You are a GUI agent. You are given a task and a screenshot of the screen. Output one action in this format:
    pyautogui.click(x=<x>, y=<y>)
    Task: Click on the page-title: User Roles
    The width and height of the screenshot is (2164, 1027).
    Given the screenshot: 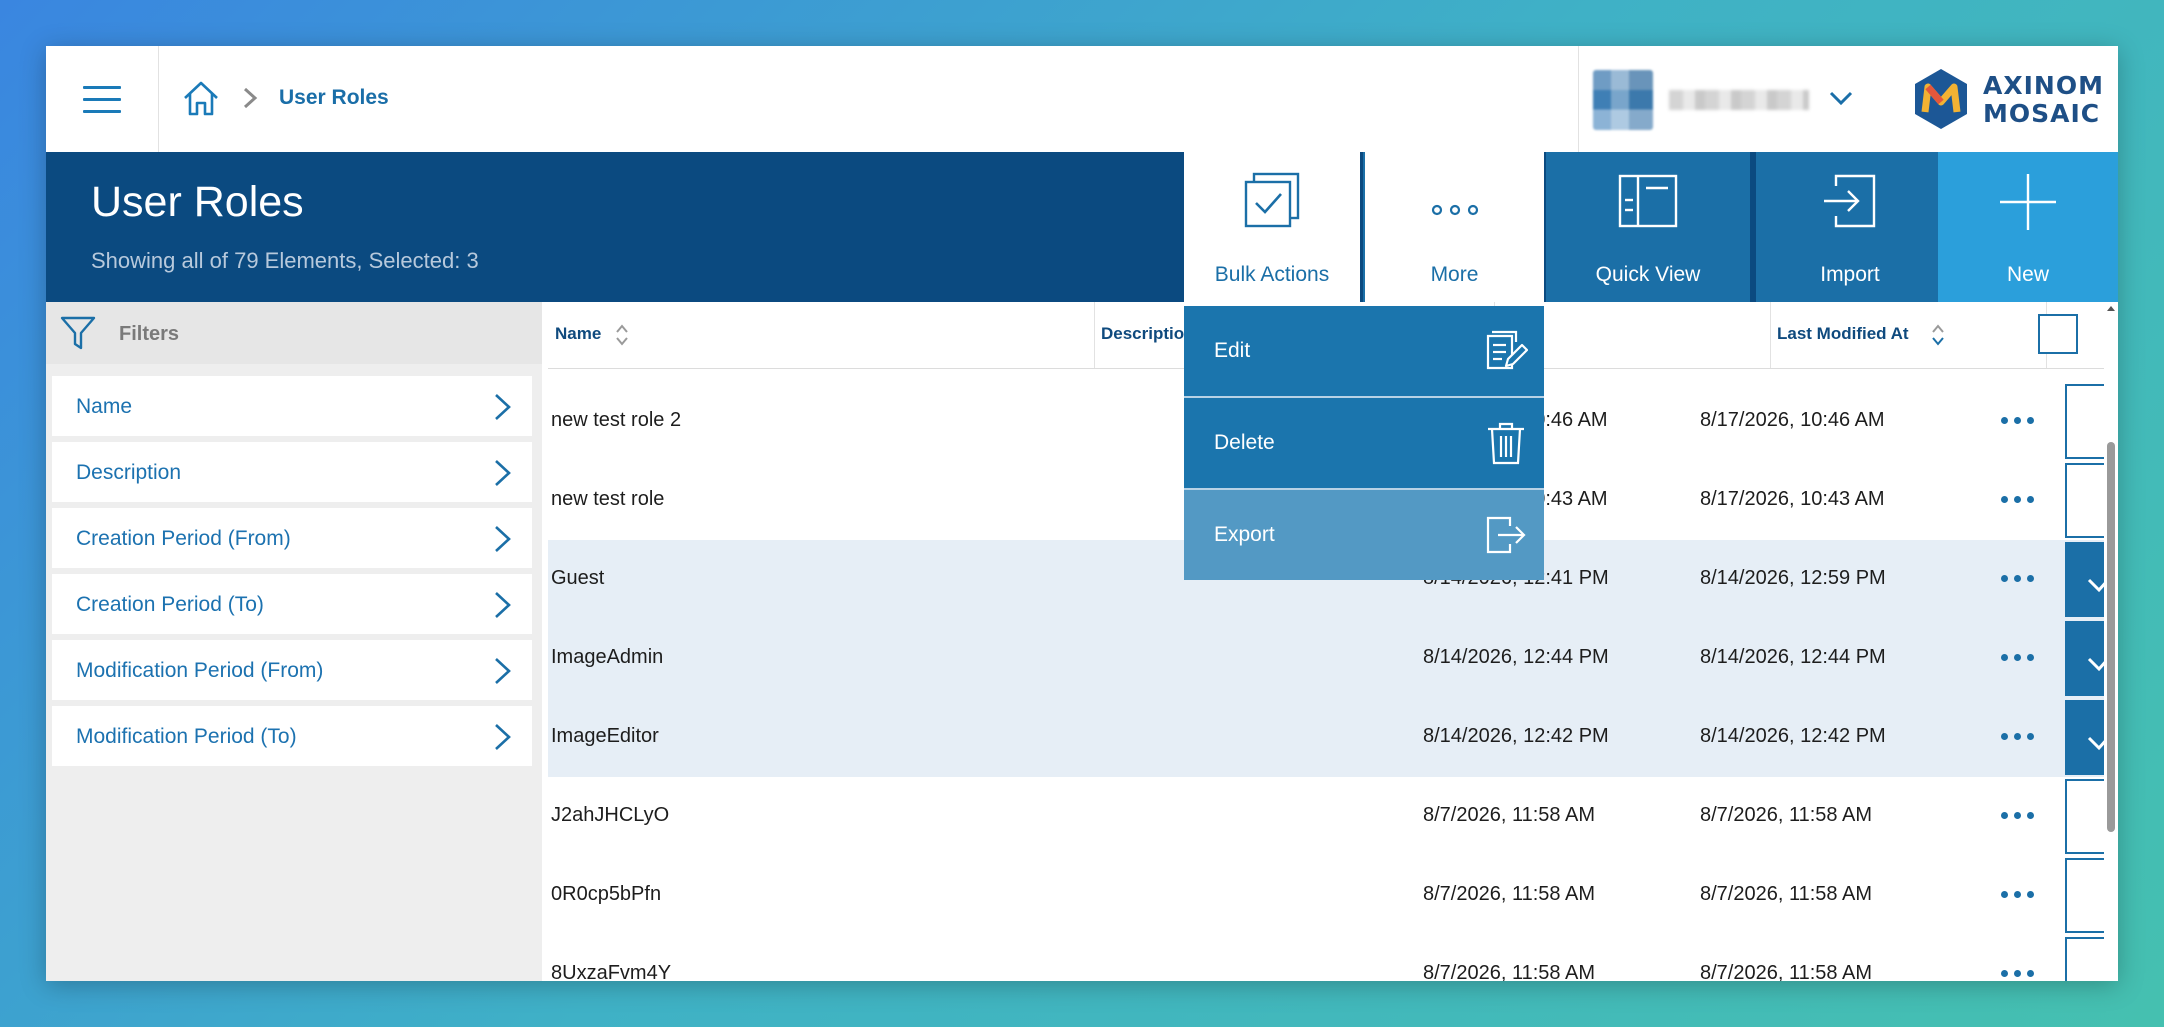 What is the action you would take?
    pyautogui.click(x=197, y=202)
    